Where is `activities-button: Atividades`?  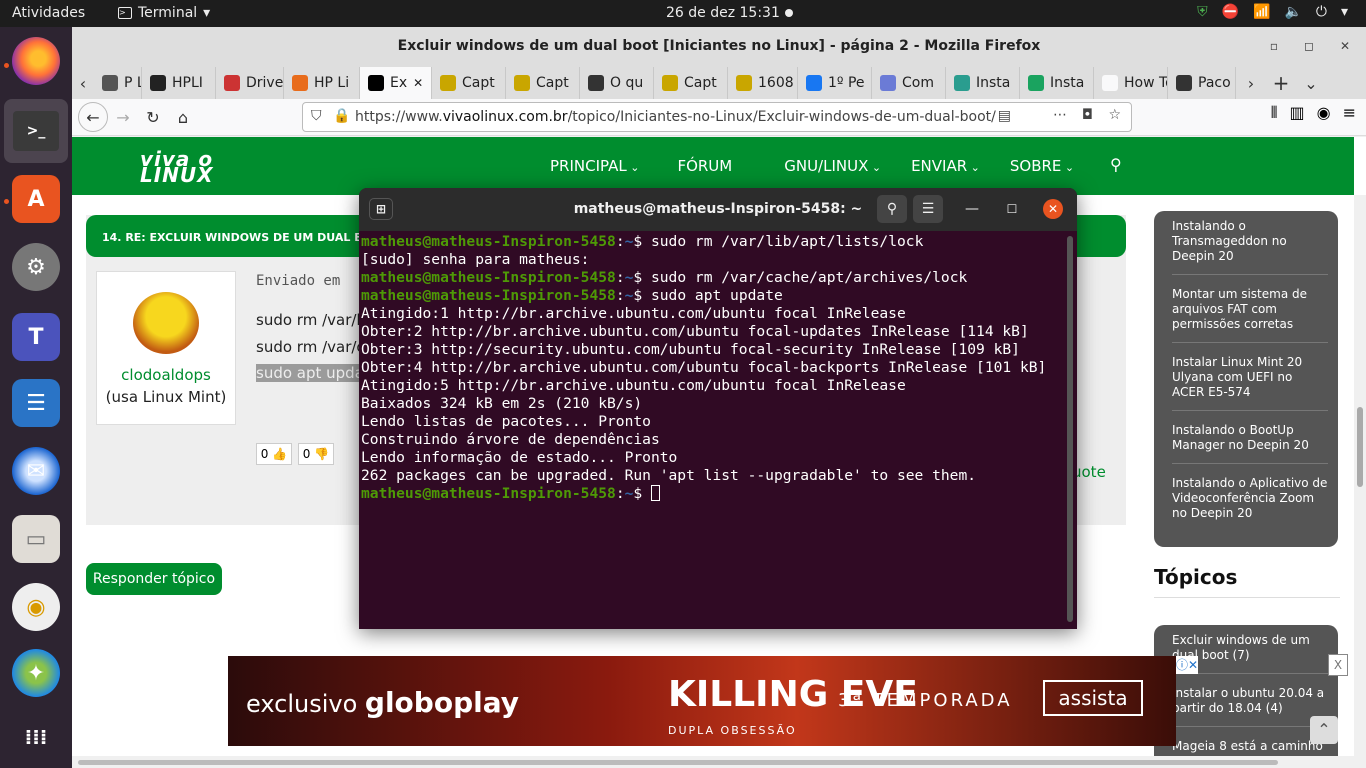
activities-button: Atividades is located at coordinates (48, 13).